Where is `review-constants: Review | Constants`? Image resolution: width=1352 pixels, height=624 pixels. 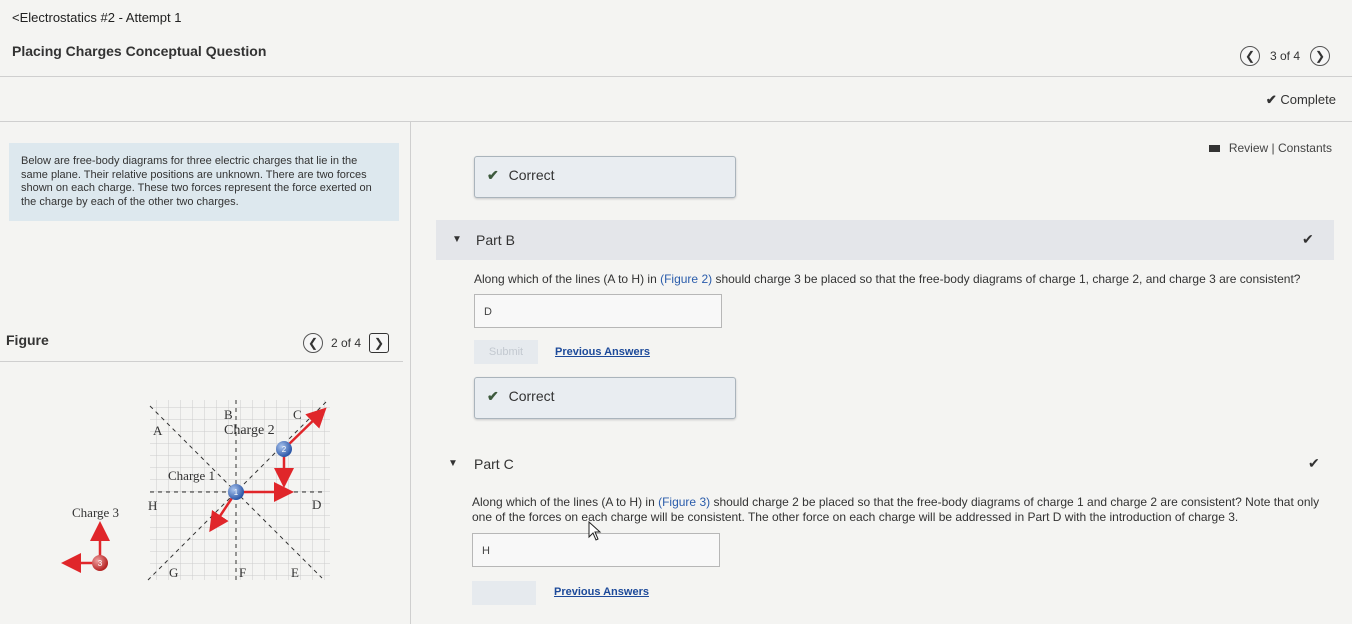
review-constants: Review | Constants is located at coordinates (1270, 148).